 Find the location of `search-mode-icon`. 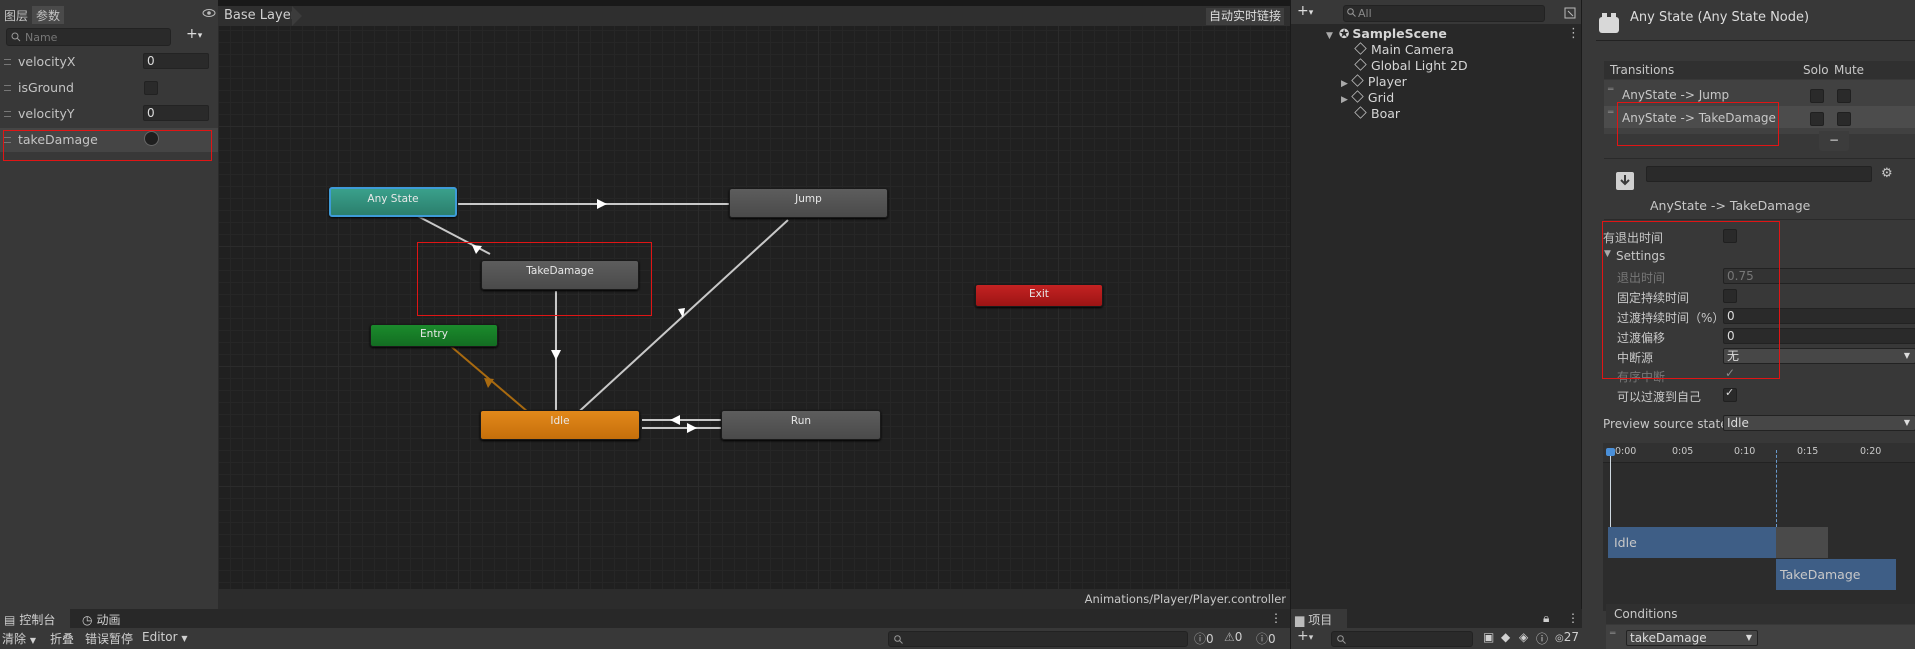

search-mode-icon is located at coordinates (1570, 13).